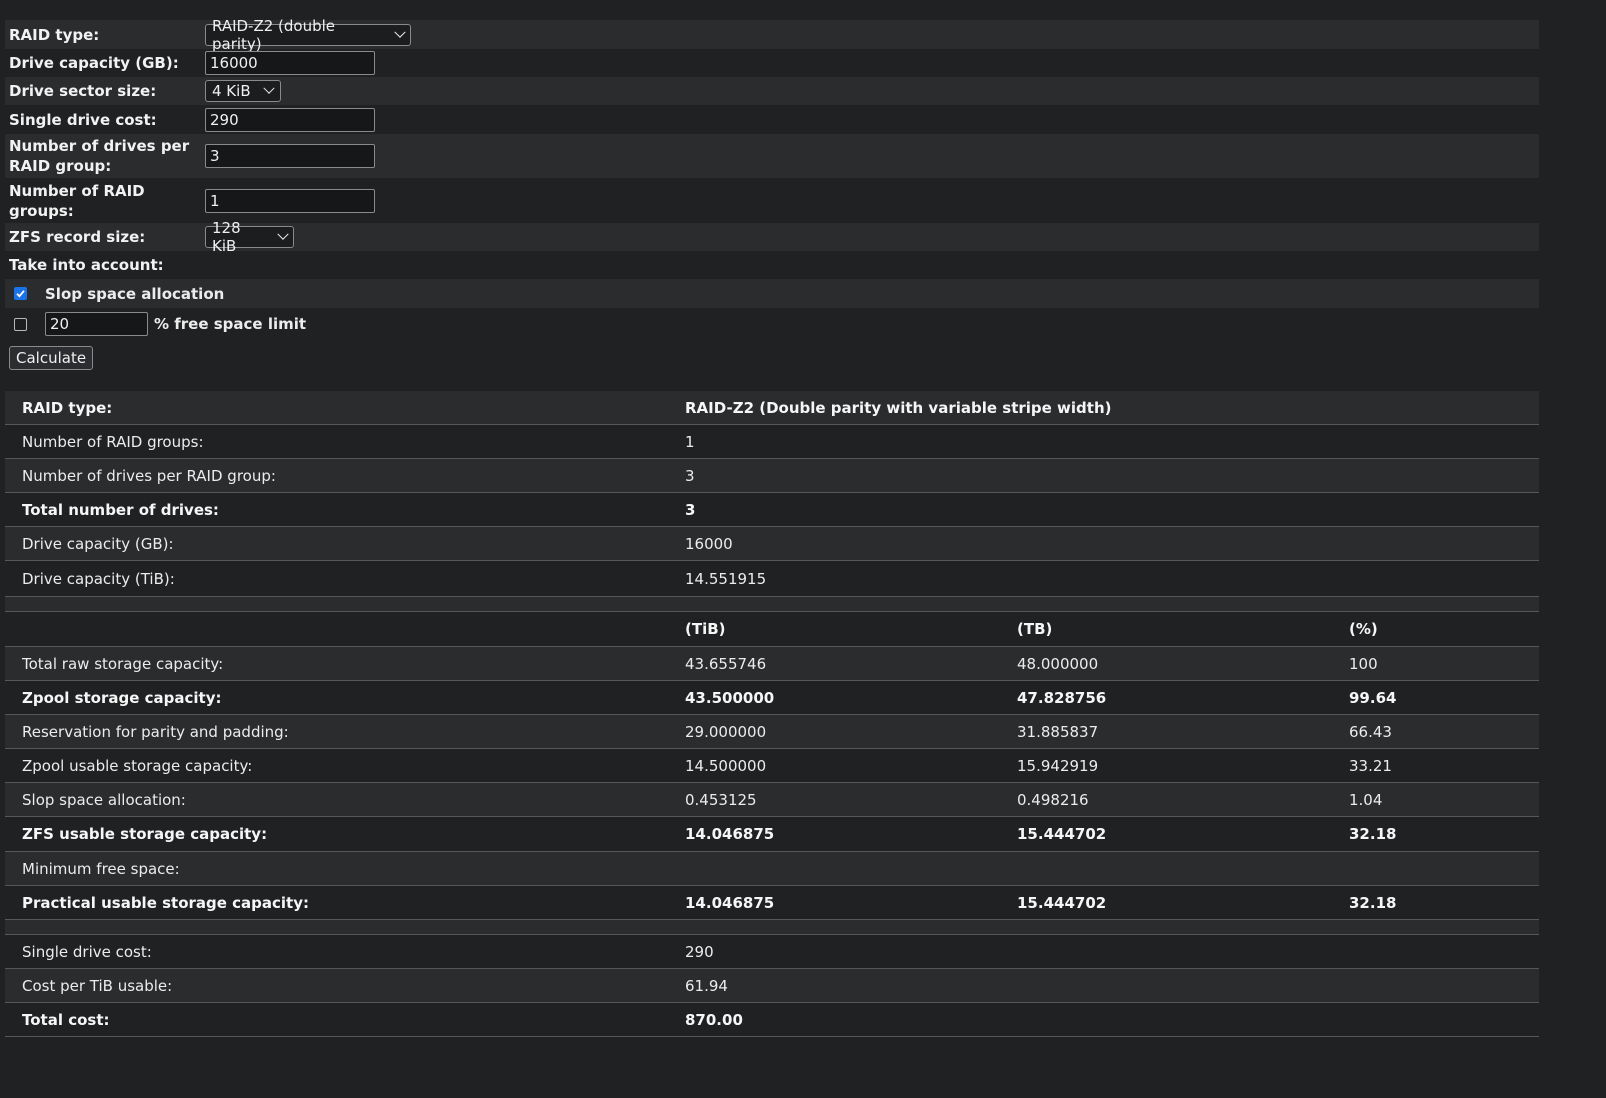 The height and width of the screenshot is (1098, 1606). What do you see at coordinates (96, 324) in the screenshot?
I see `free-space-input: 20` at bounding box center [96, 324].